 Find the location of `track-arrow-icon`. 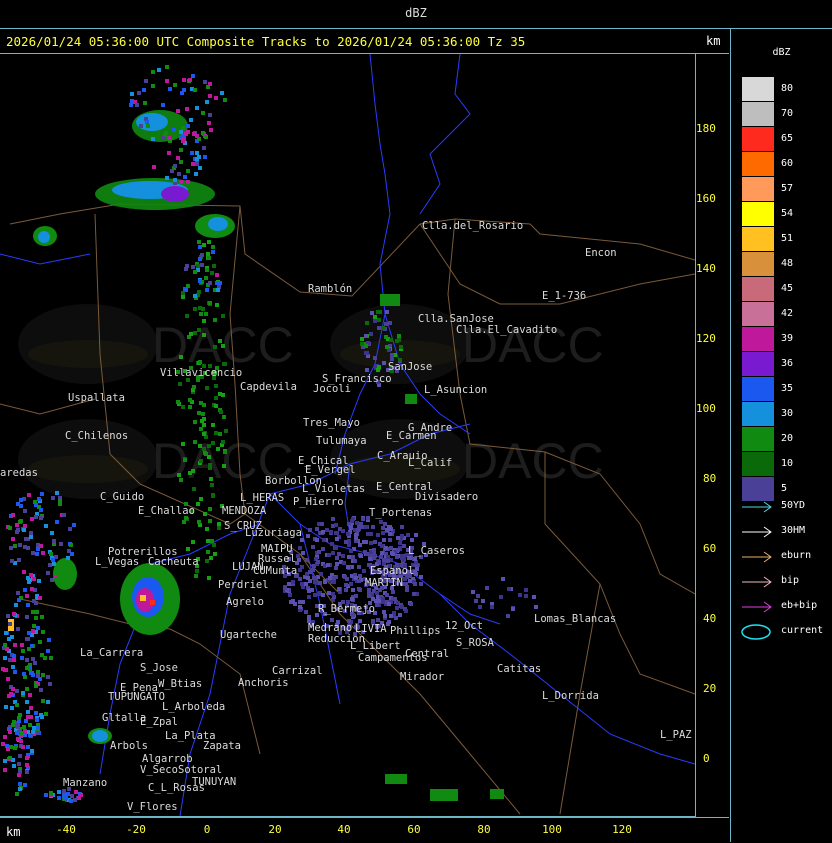

track-arrow-icon is located at coordinates (757, 557).